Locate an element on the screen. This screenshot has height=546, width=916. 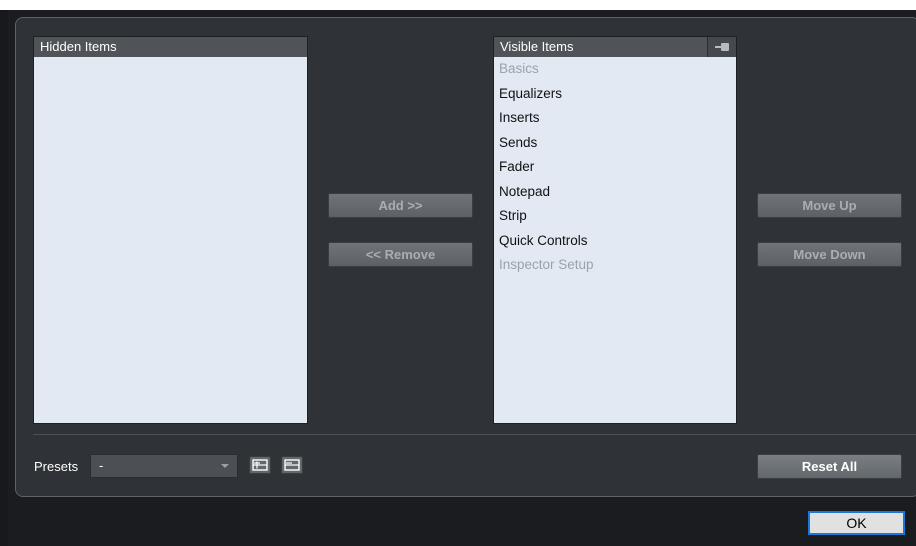
presets-label: Presets is located at coordinates (56, 466).